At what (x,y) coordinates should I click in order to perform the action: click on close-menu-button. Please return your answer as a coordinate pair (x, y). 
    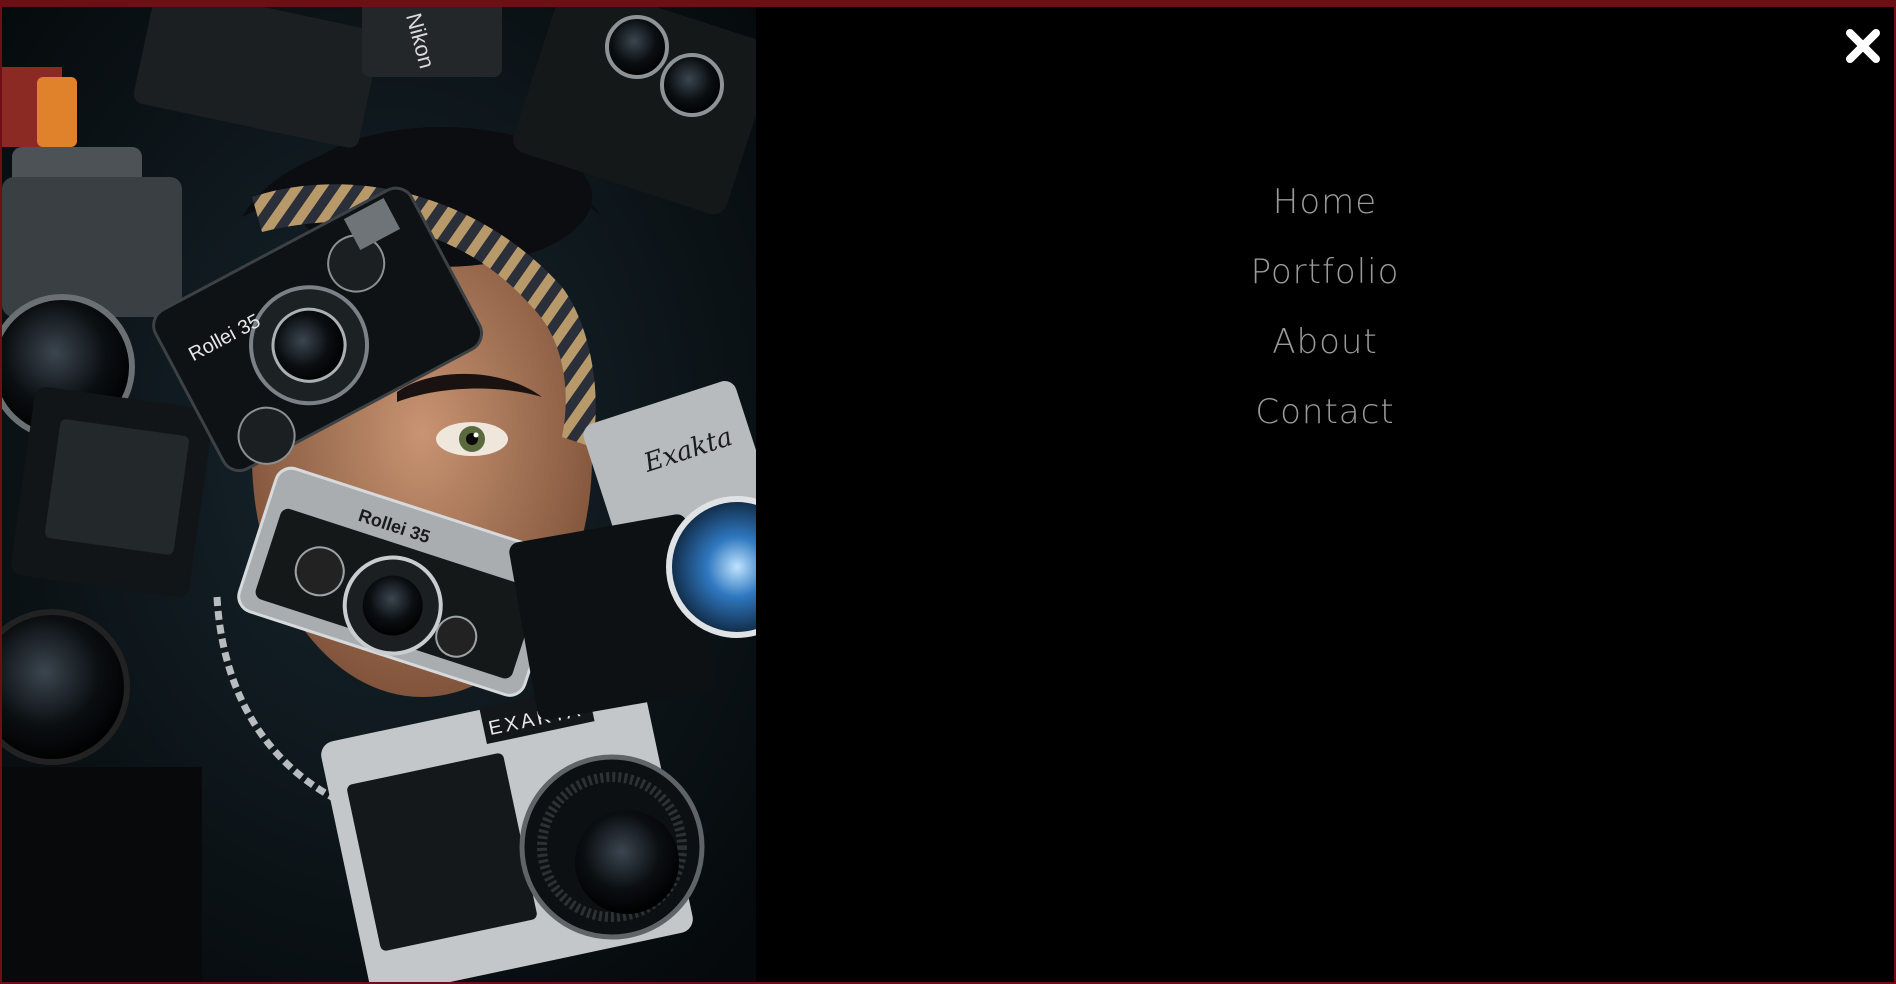
    Looking at the image, I should click on (1863, 46).